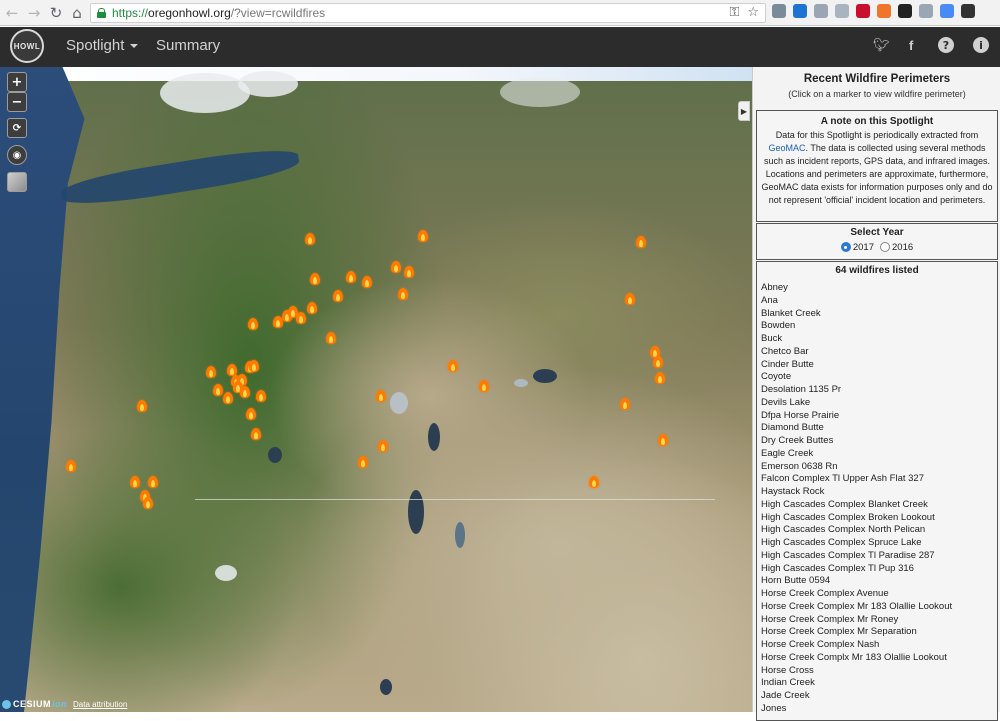 The height and width of the screenshot is (721, 1000). I want to click on wildfire-list-item: High Cascades Complex Spruce Lake, so click(879, 543).